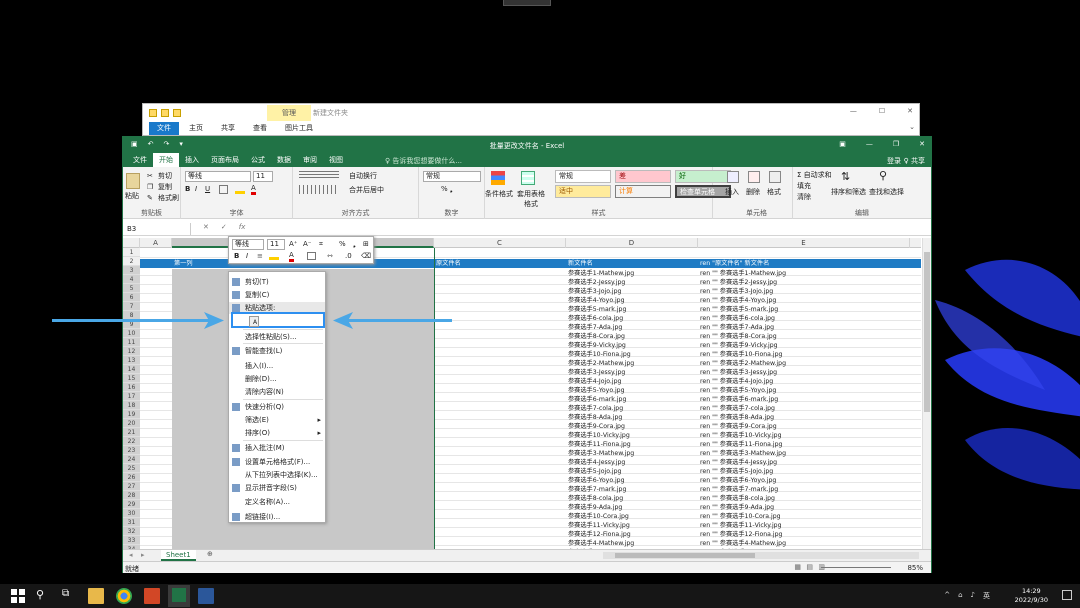  I want to click on cell-ren-command: ren "" 参赛选手11-Vicky.jpg, so click(740, 525).